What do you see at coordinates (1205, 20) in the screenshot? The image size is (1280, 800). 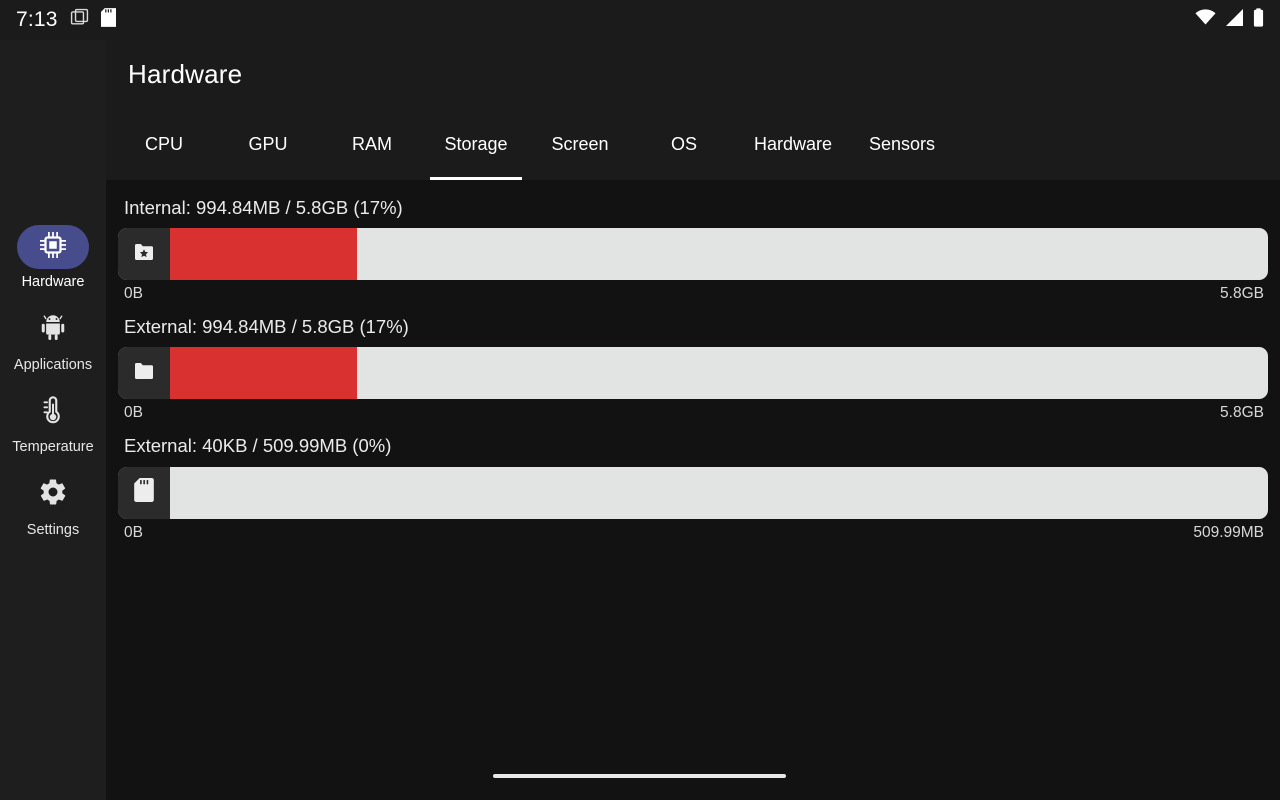 I see `wifi-icon` at bounding box center [1205, 20].